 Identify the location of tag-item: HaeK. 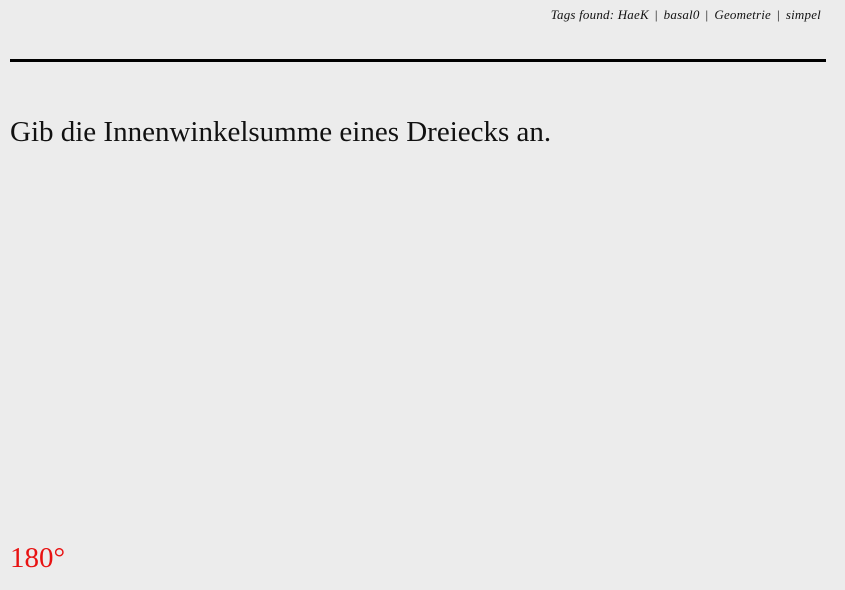
(633, 14).